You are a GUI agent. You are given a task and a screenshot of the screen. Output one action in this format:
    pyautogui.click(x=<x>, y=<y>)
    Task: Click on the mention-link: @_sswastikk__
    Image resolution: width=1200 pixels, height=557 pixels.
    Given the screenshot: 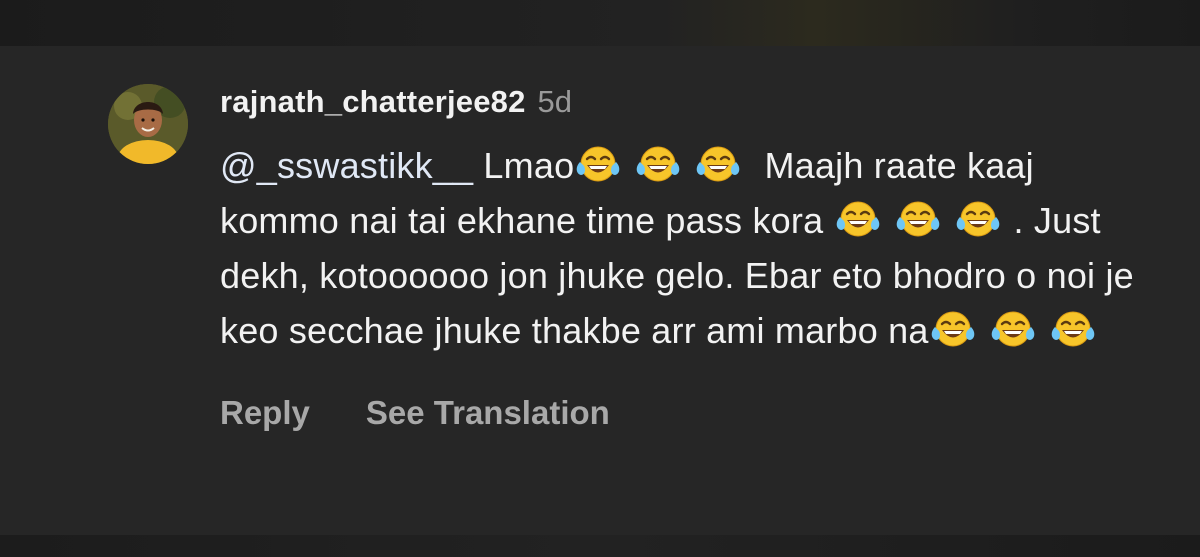 What is the action you would take?
    pyautogui.click(x=346, y=165)
    